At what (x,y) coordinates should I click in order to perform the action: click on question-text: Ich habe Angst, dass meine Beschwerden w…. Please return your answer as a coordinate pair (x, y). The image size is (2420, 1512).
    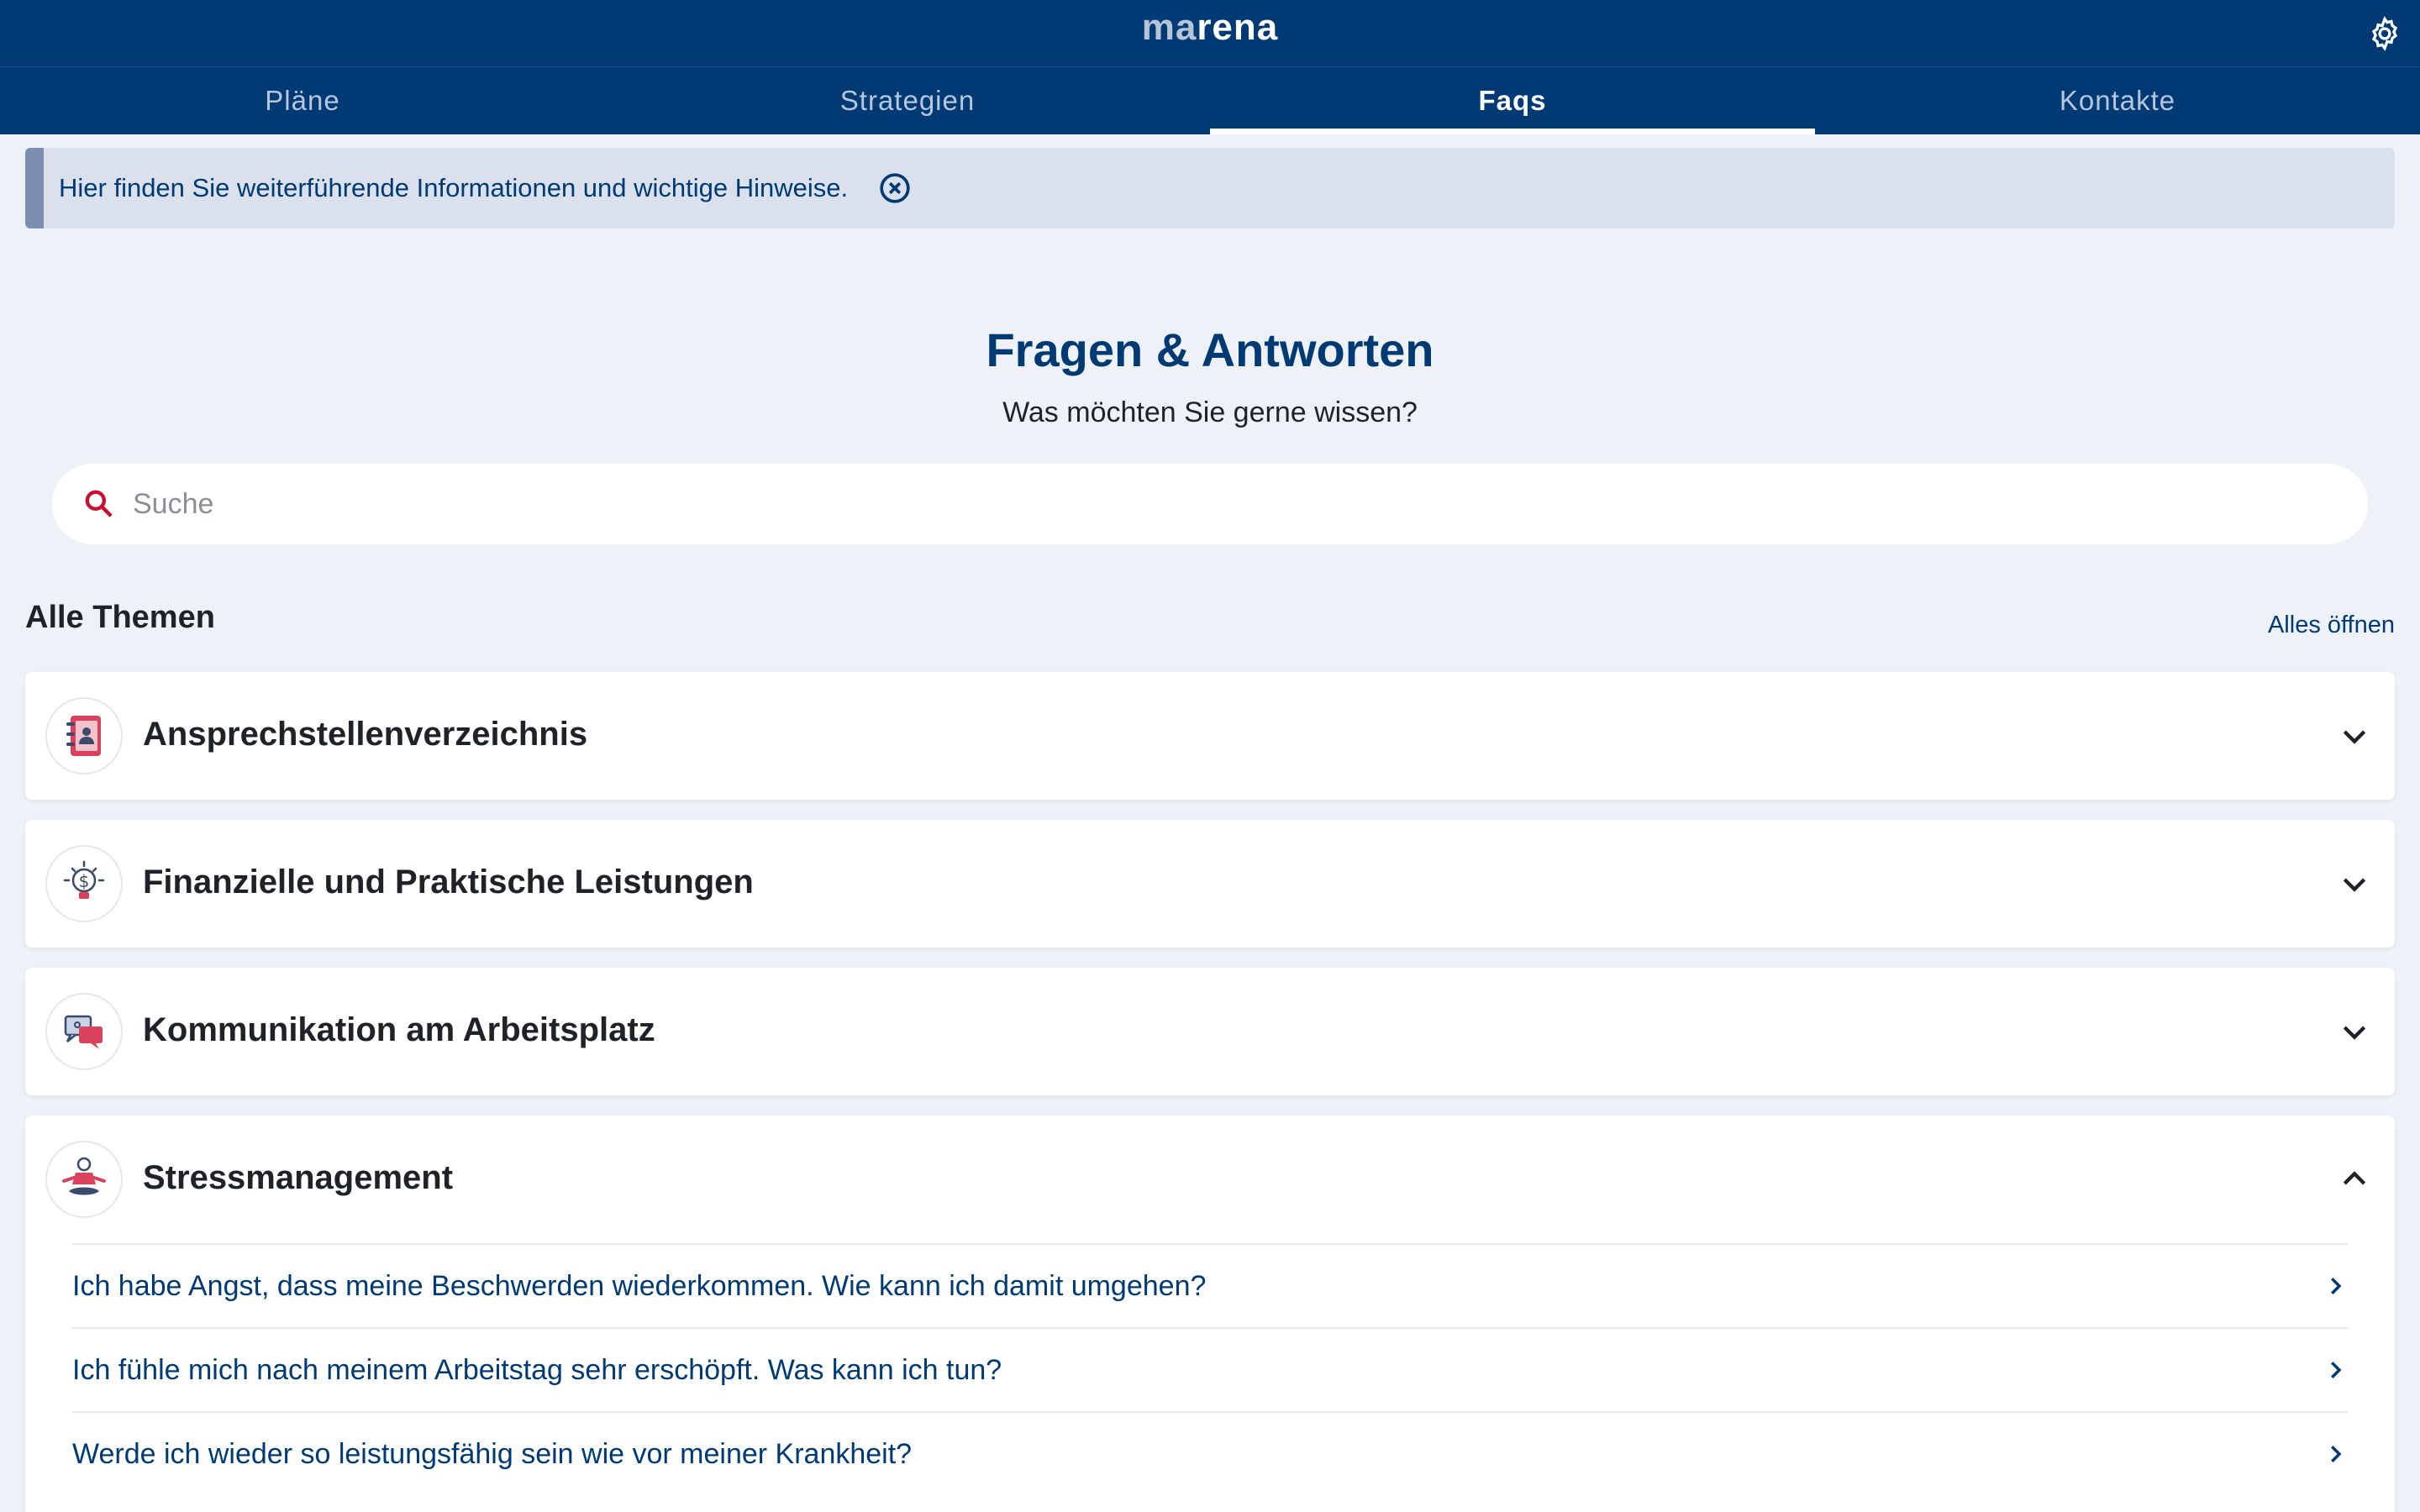
    Looking at the image, I should click on (639, 1285).